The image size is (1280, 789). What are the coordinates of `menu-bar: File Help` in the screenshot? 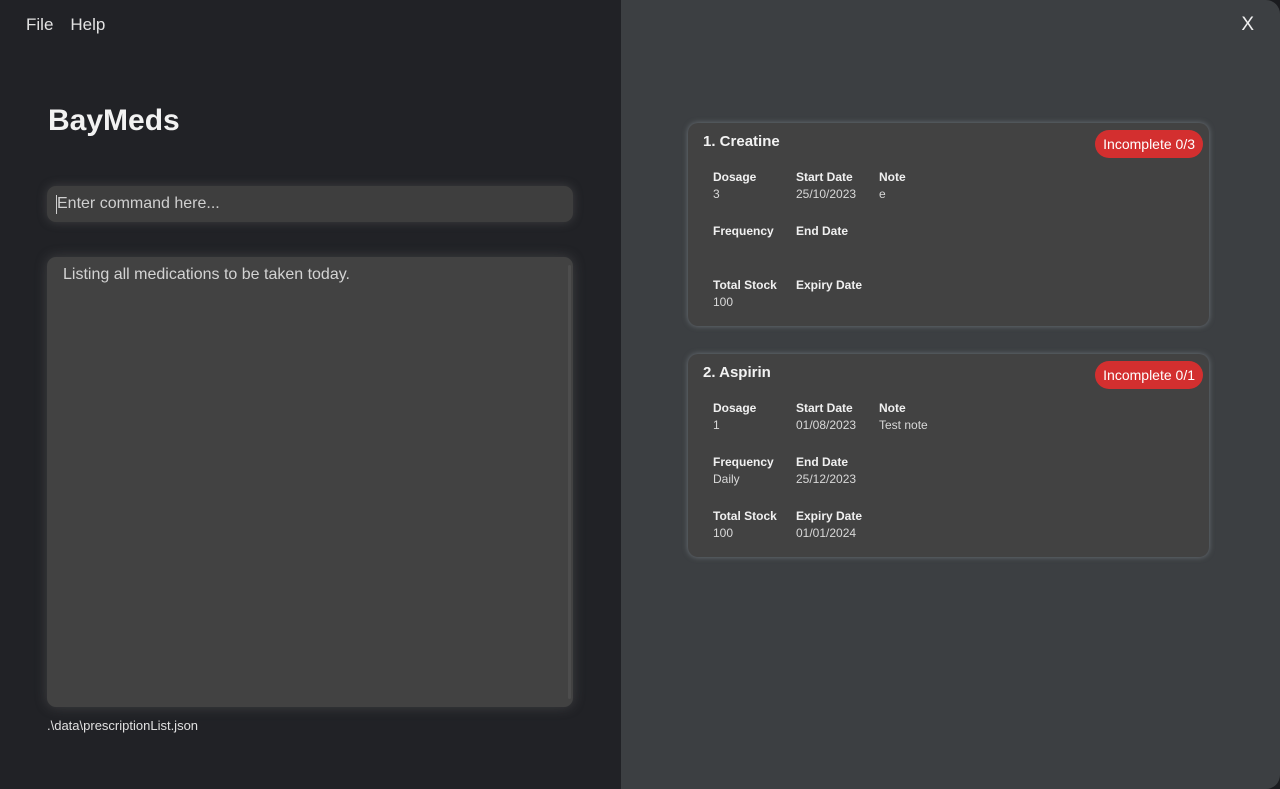 It's located at (65, 25).